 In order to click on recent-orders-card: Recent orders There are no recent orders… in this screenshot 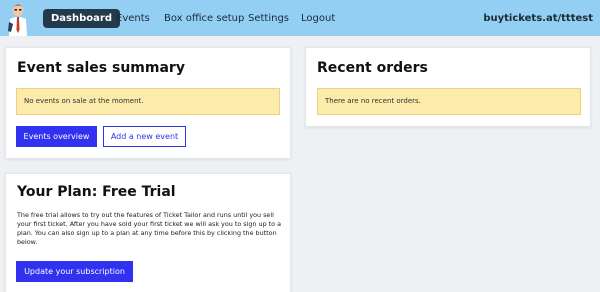, I will do `click(448, 87)`.